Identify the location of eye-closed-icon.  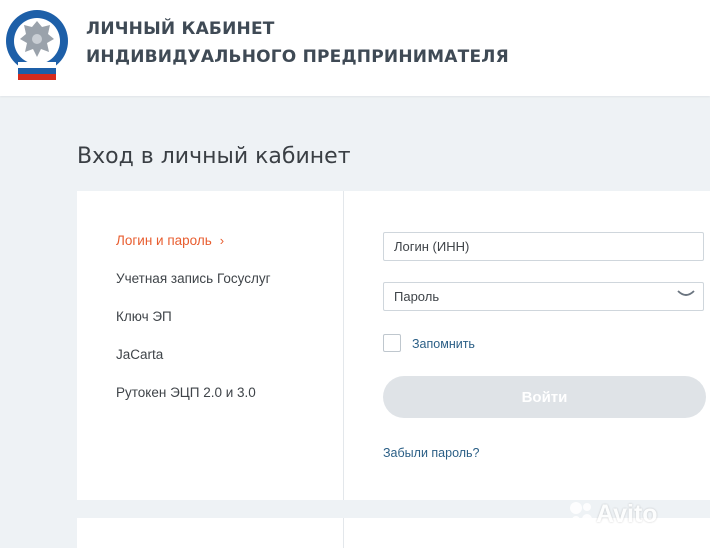
(686, 294).